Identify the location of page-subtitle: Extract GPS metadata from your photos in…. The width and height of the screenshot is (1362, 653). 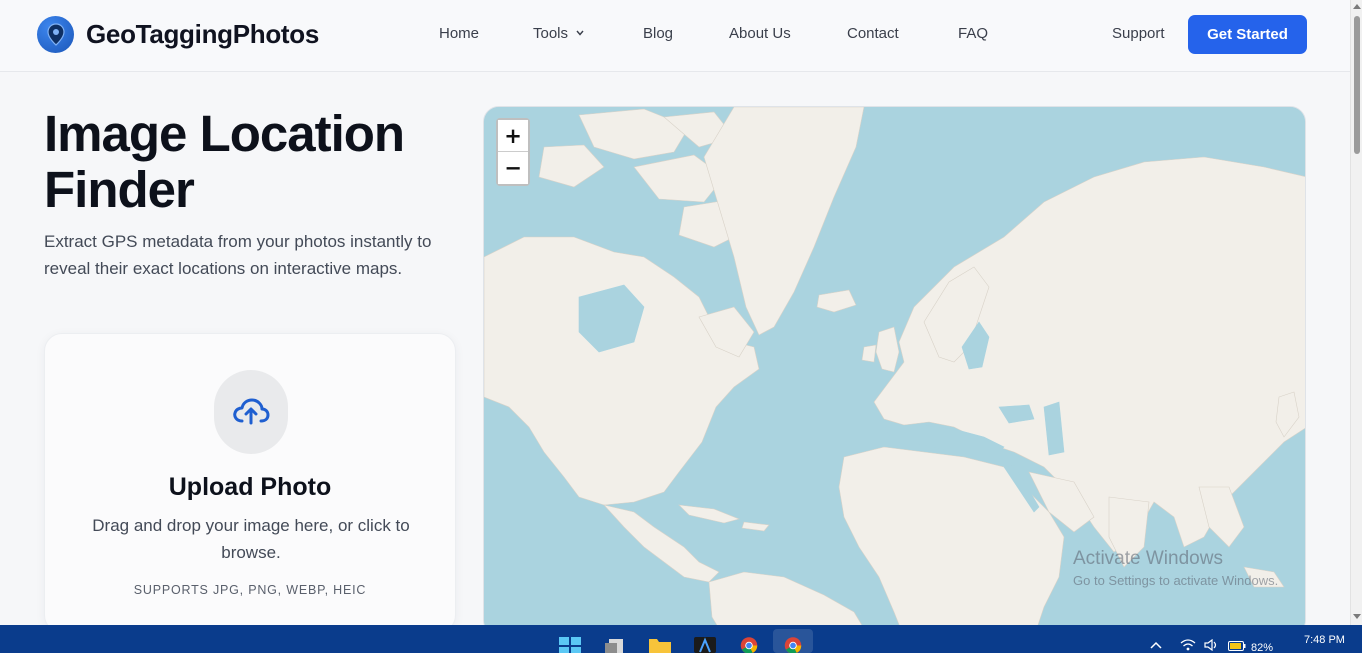
(238, 255).